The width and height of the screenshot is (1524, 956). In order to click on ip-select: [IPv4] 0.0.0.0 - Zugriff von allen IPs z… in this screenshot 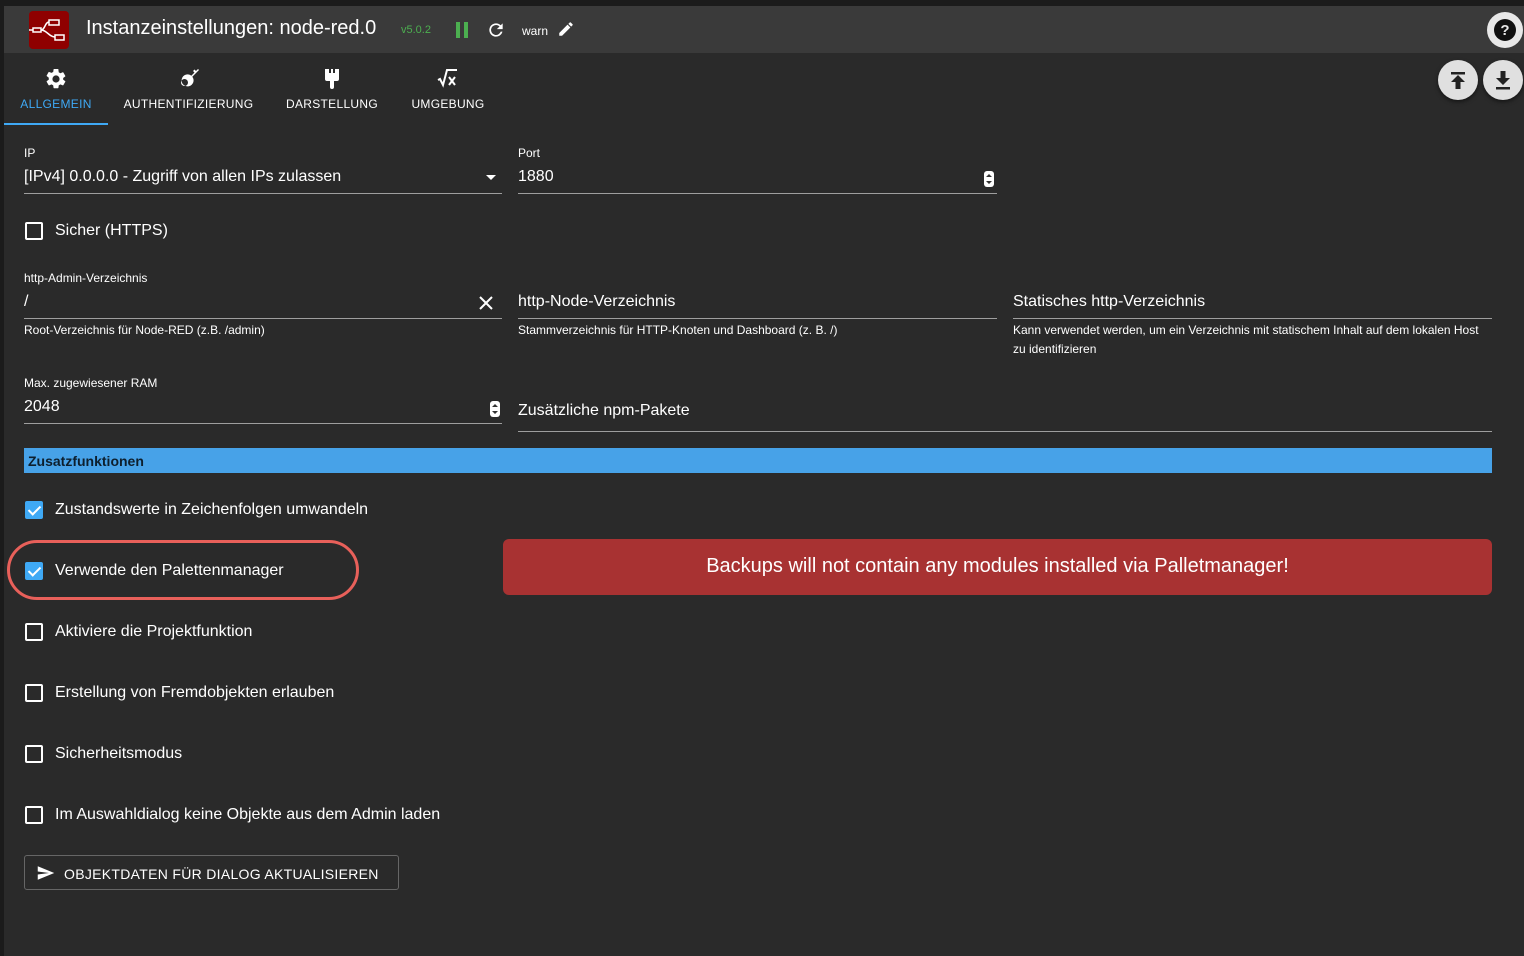, I will do `click(182, 177)`.